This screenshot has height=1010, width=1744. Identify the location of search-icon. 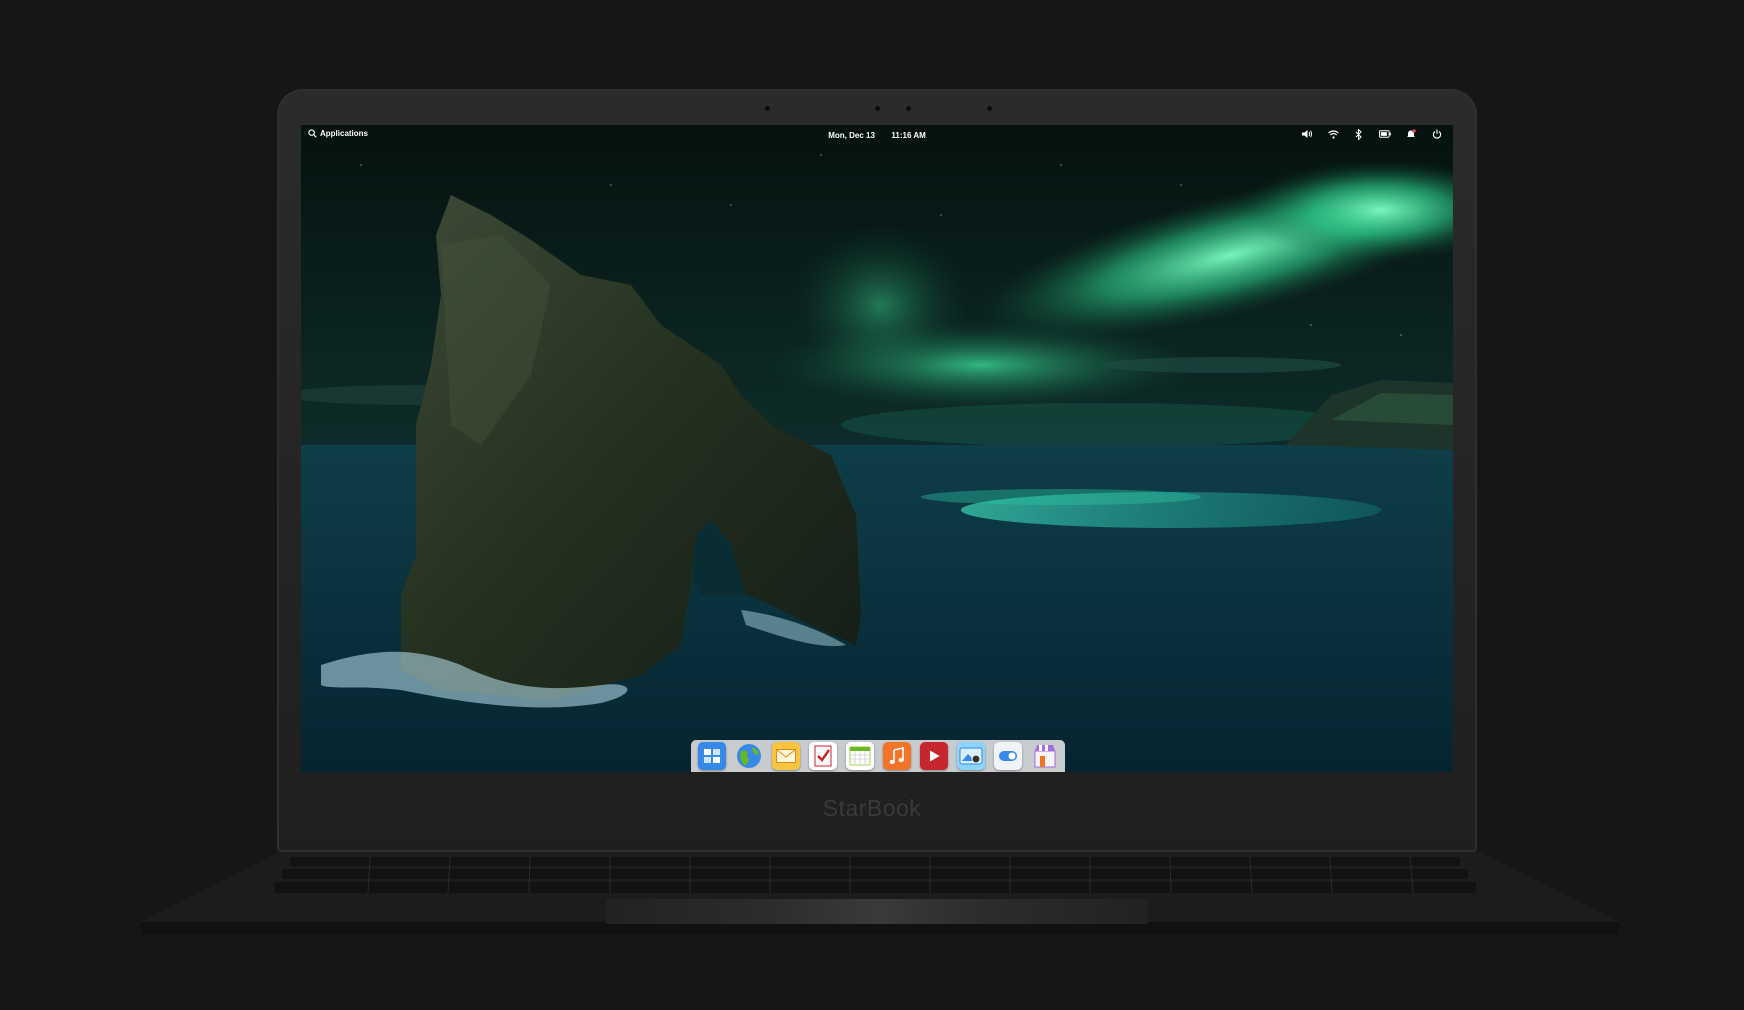
(312, 133).